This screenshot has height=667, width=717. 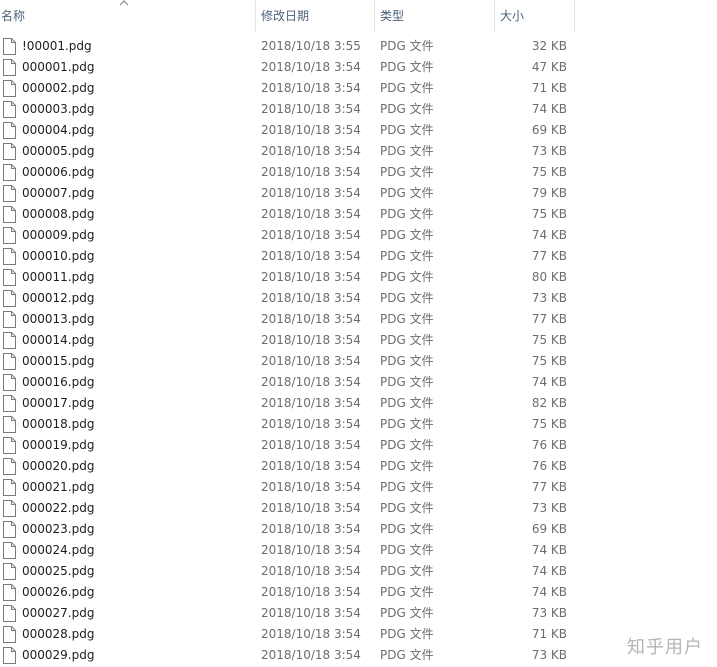 I want to click on file-row: 000020.pdg 2018/10/18 3:54 PDG 文件 76 KB, so click(x=358, y=466).